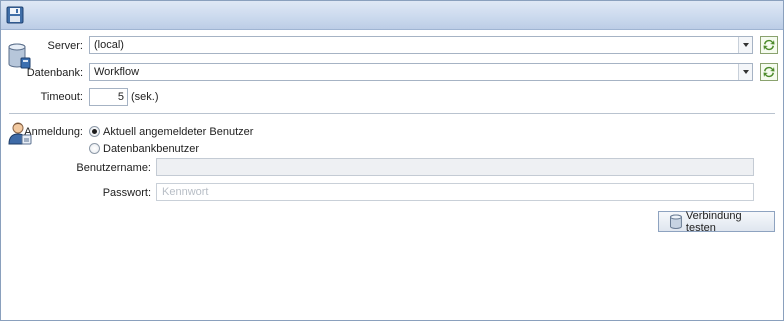 This screenshot has height=321, width=784. I want to click on radio-current-user, so click(94, 131).